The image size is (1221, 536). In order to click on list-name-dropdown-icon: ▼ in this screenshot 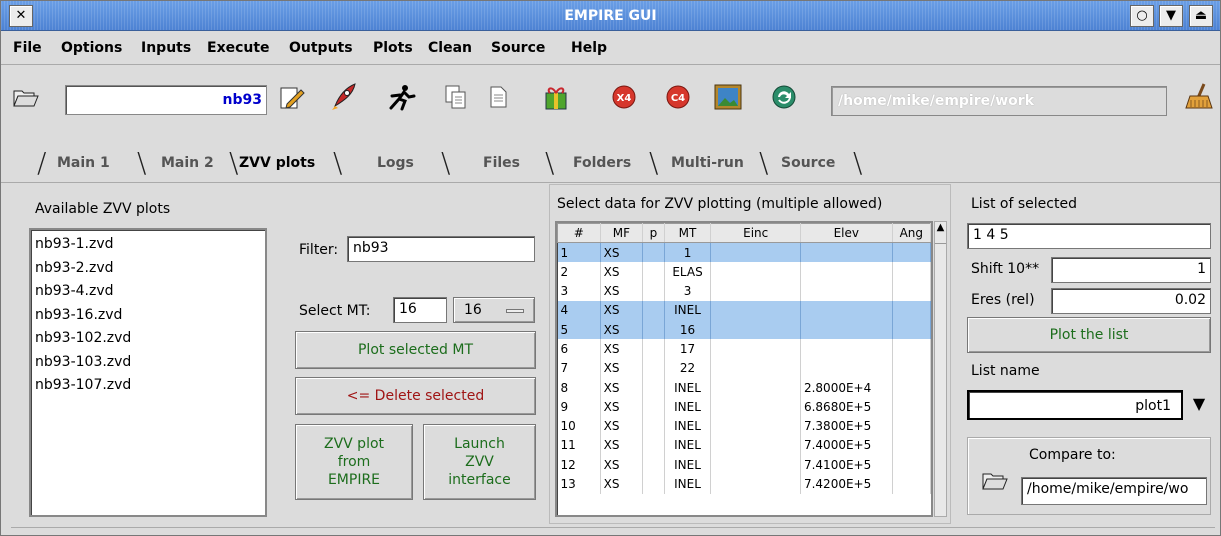, I will do `click(1199, 405)`.